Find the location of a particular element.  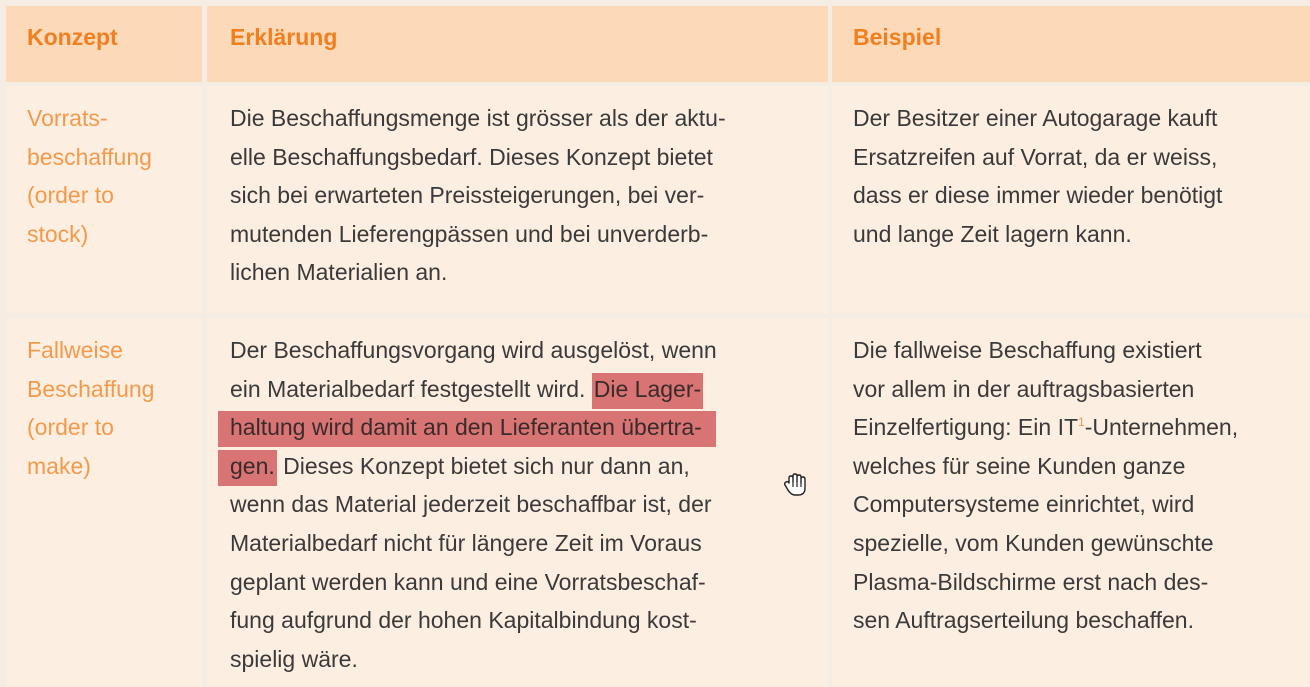

example-line: Plasma-Bildschirme erst nach des- is located at coordinates (1031, 581).